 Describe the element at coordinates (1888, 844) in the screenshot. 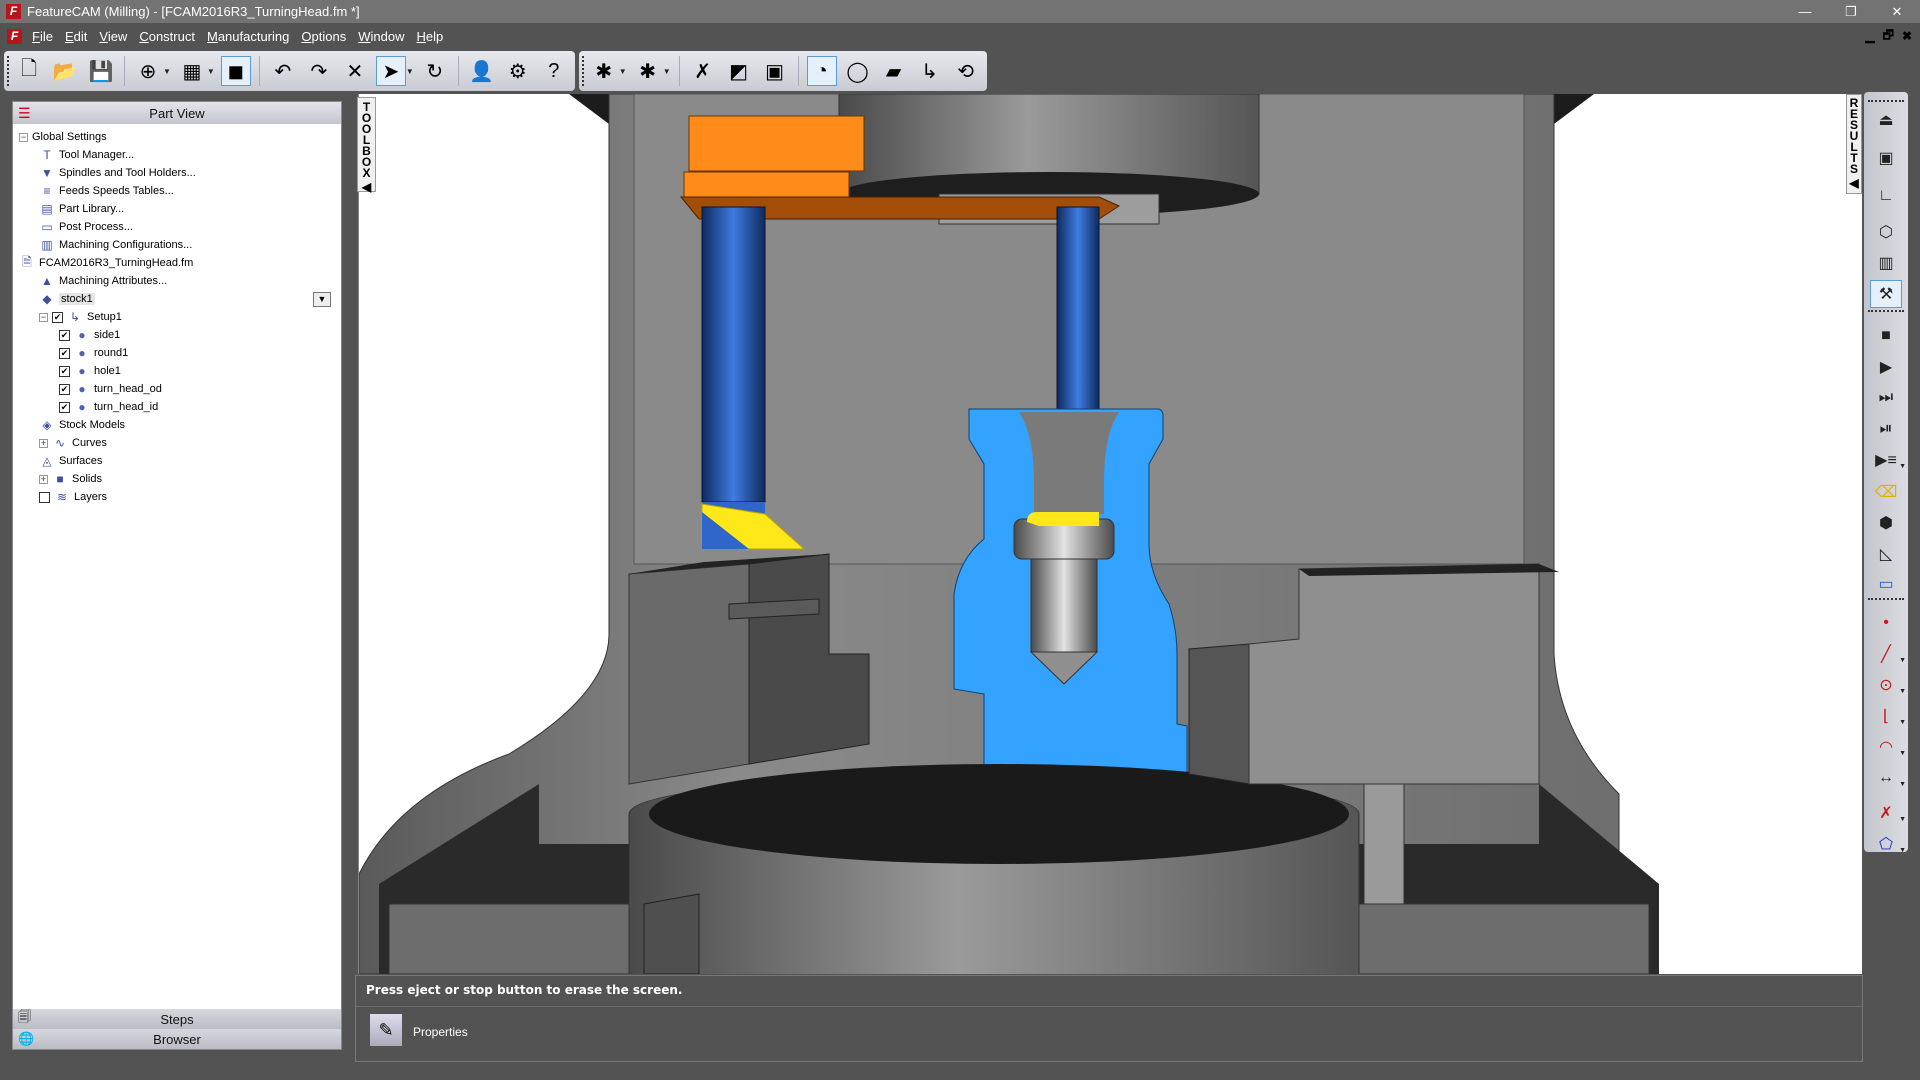

I see `geometry-check-button: ⬠ ▼` at that location.